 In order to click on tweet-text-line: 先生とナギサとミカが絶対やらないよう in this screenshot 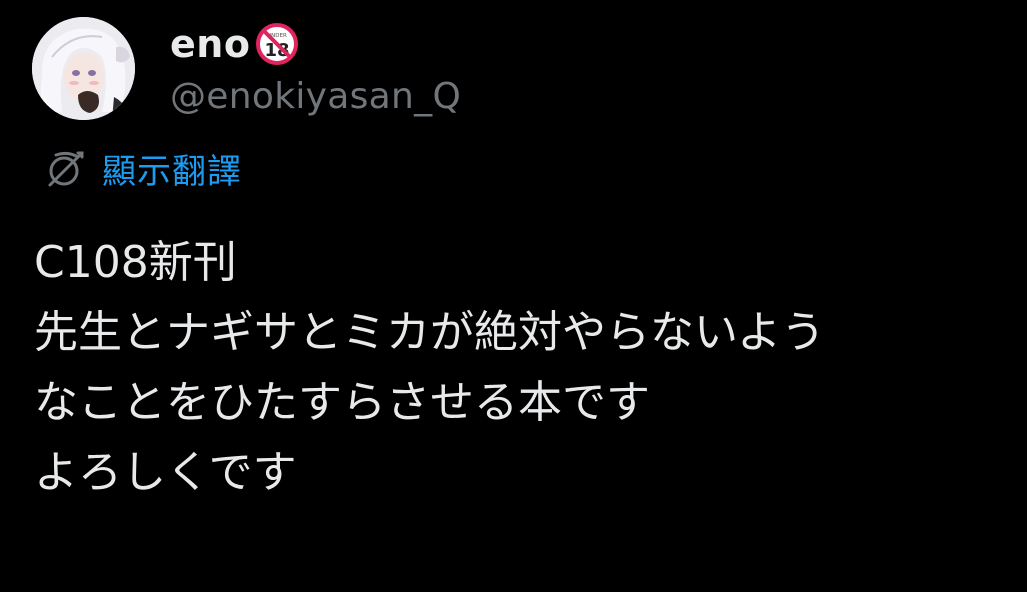, I will do `click(430, 332)`.